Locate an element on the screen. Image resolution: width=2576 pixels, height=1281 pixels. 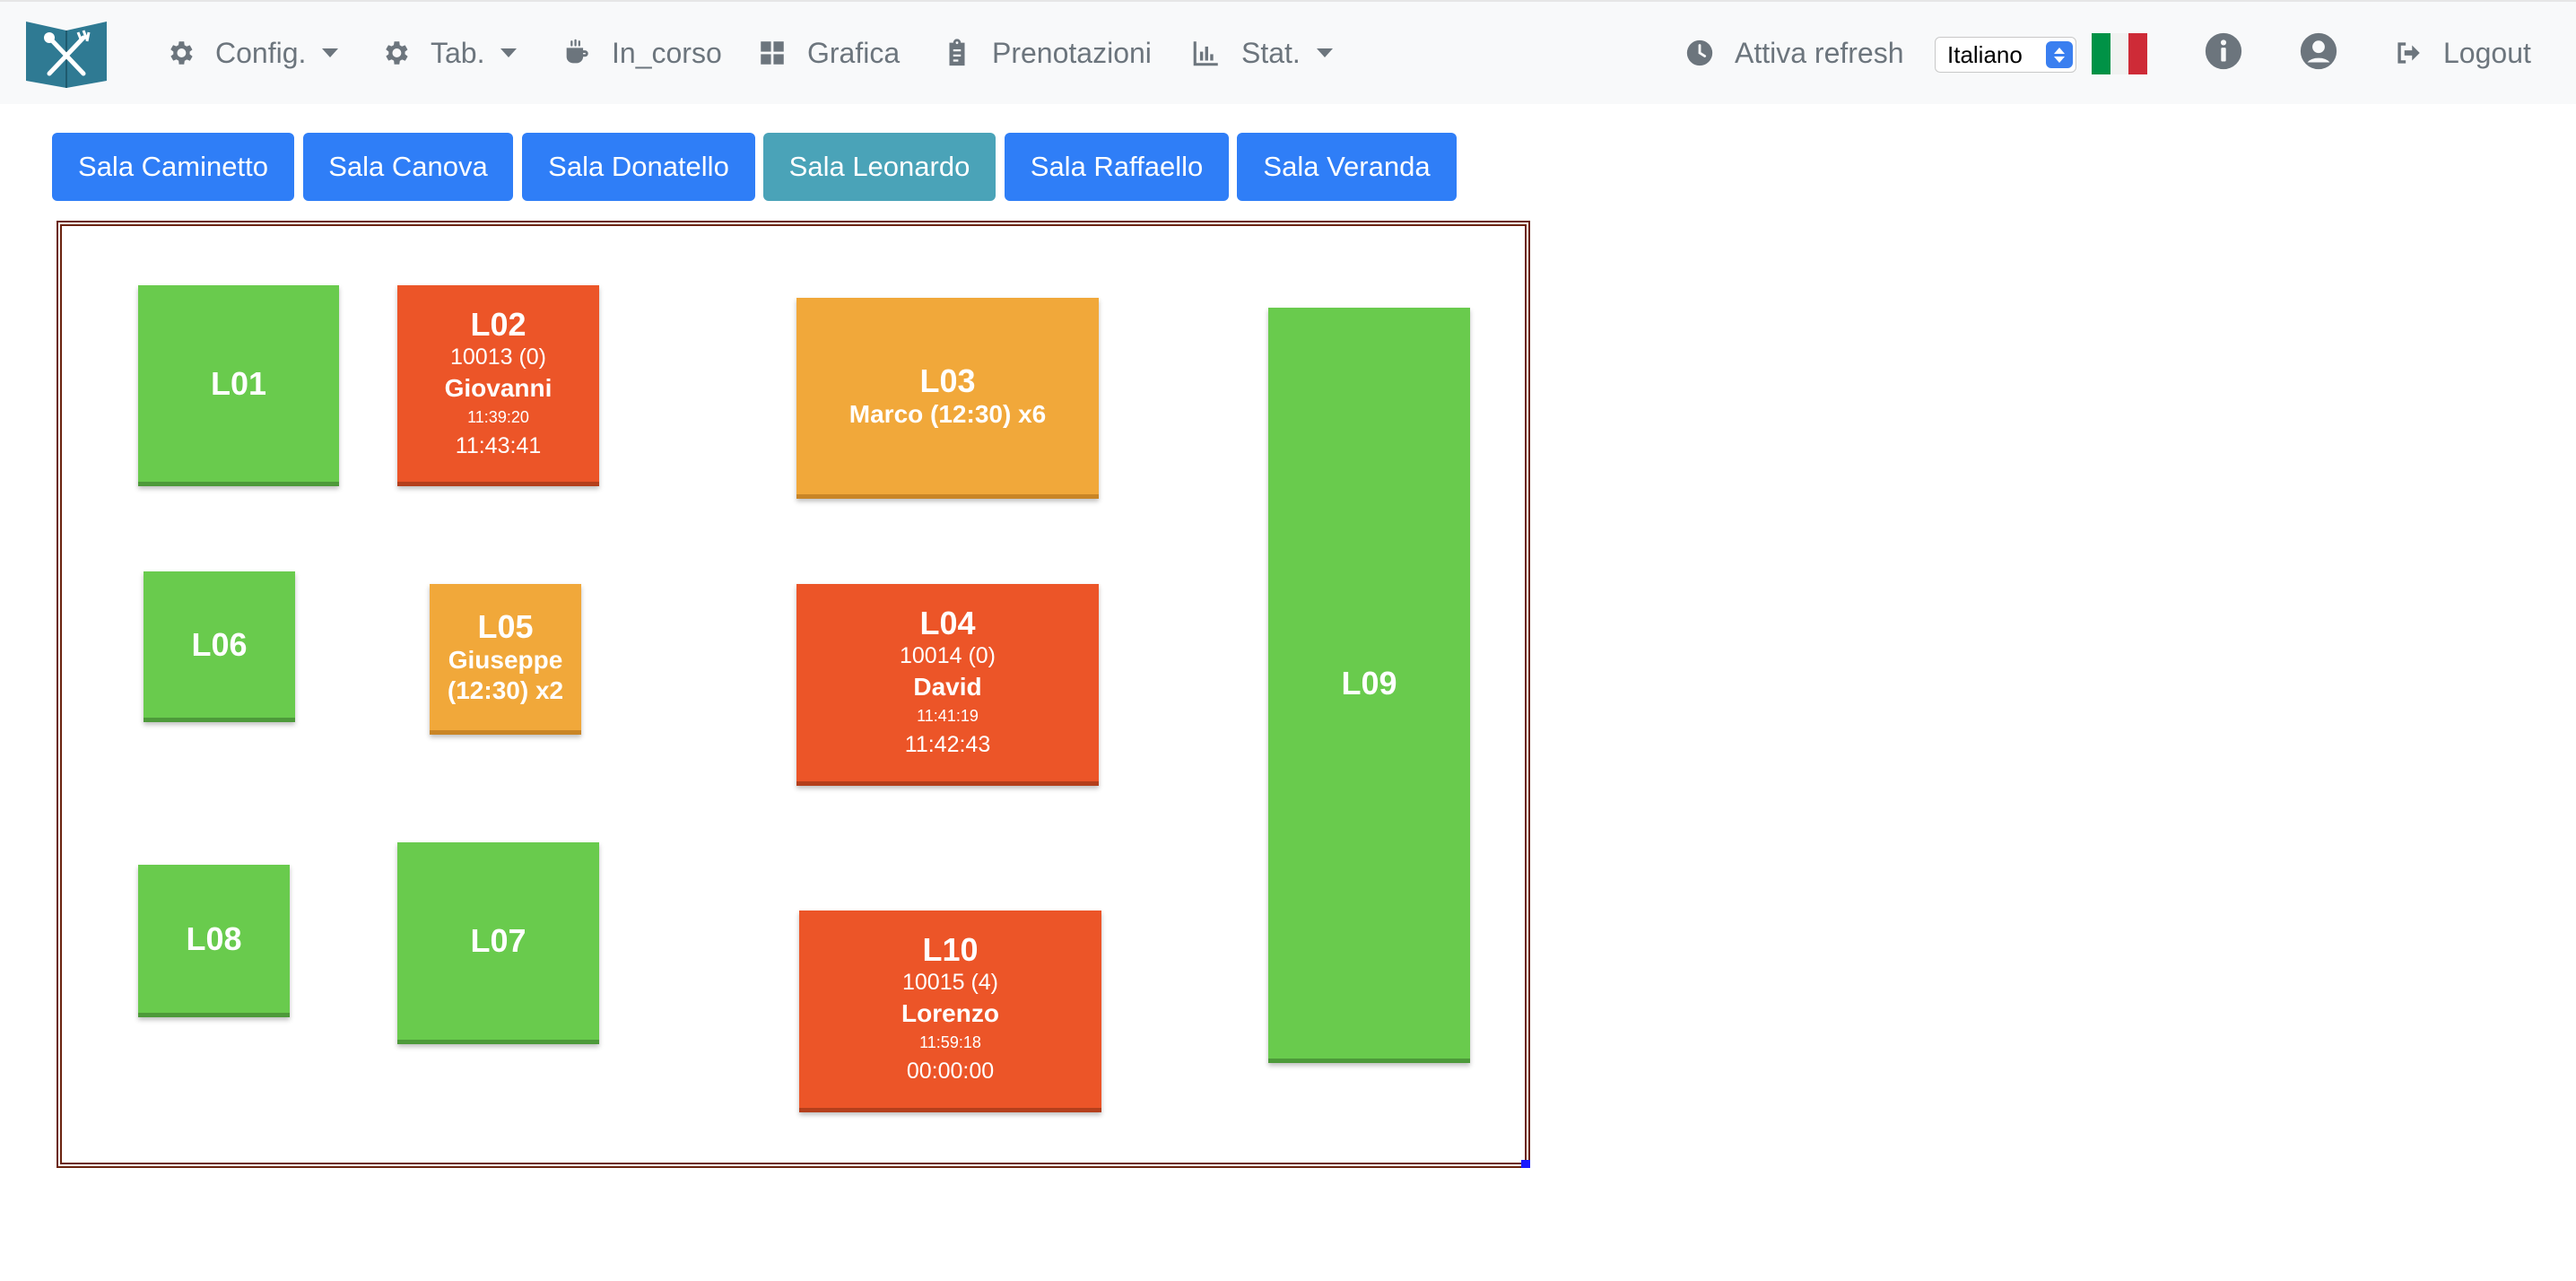
table-code: L08 is located at coordinates (214, 938).